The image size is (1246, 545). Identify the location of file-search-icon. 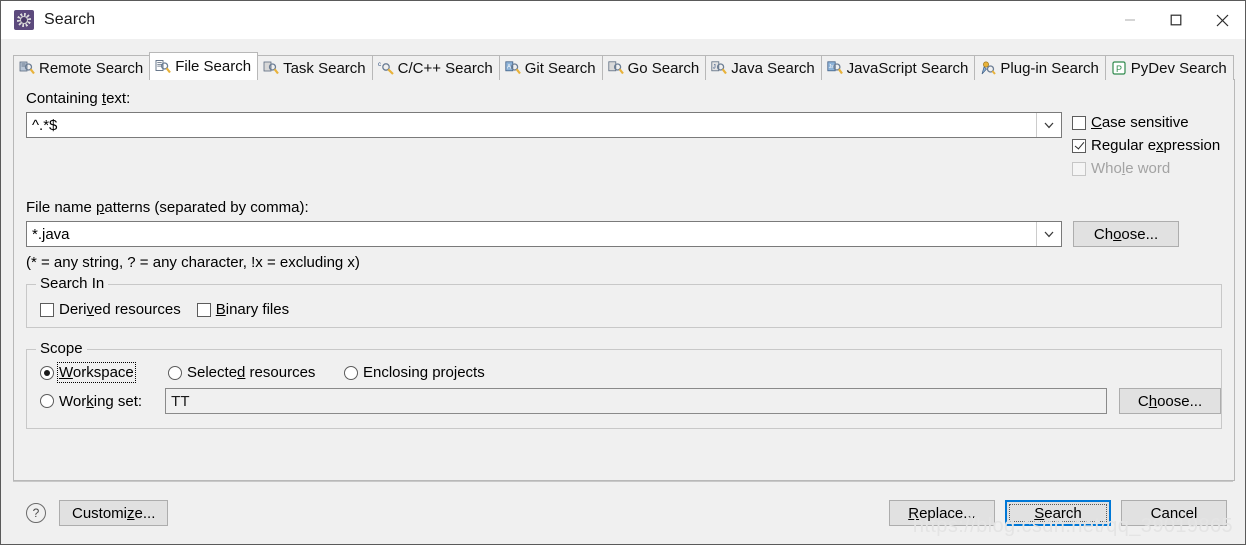
(163, 67).